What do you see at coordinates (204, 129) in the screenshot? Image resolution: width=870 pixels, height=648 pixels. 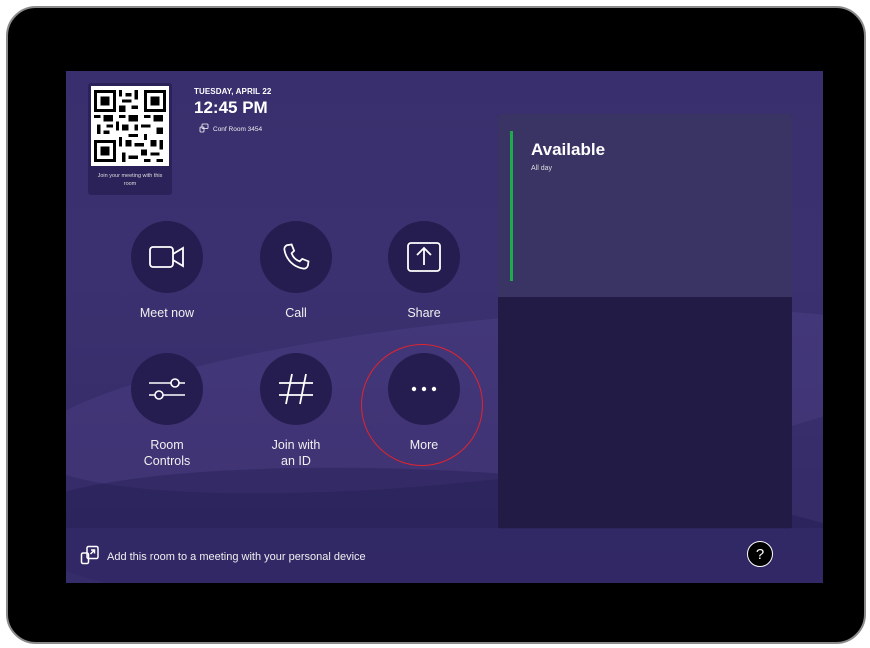 I see `room-cast-icon` at bounding box center [204, 129].